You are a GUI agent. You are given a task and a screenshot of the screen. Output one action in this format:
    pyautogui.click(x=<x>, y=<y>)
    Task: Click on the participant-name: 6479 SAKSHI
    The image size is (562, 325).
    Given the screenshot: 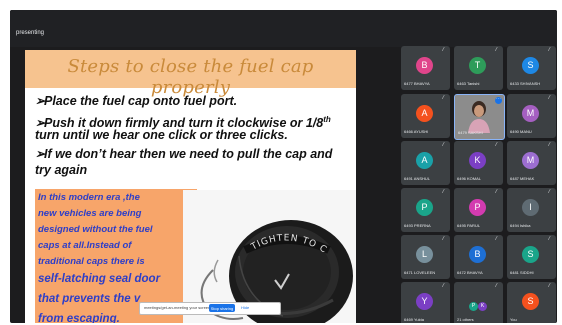 What is the action you would take?
    pyautogui.click(x=470, y=132)
    